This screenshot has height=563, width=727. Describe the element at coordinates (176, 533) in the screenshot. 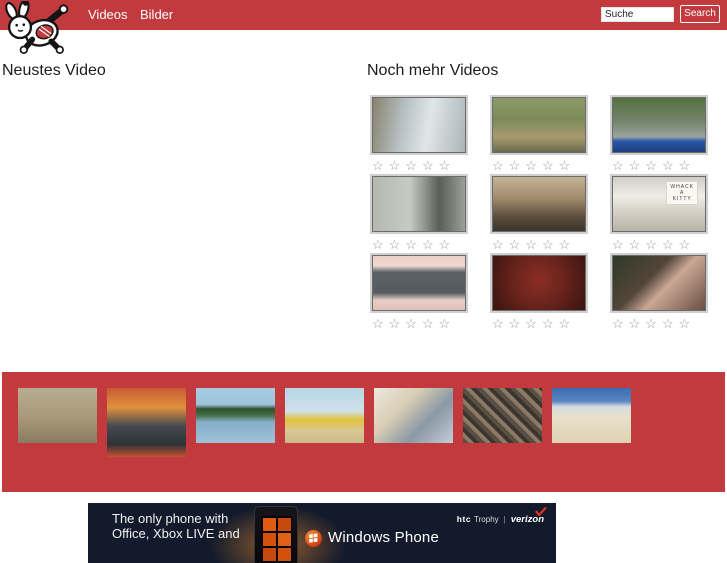

I see `ad-headline-line2: Office, Xbox LIVE and` at that location.